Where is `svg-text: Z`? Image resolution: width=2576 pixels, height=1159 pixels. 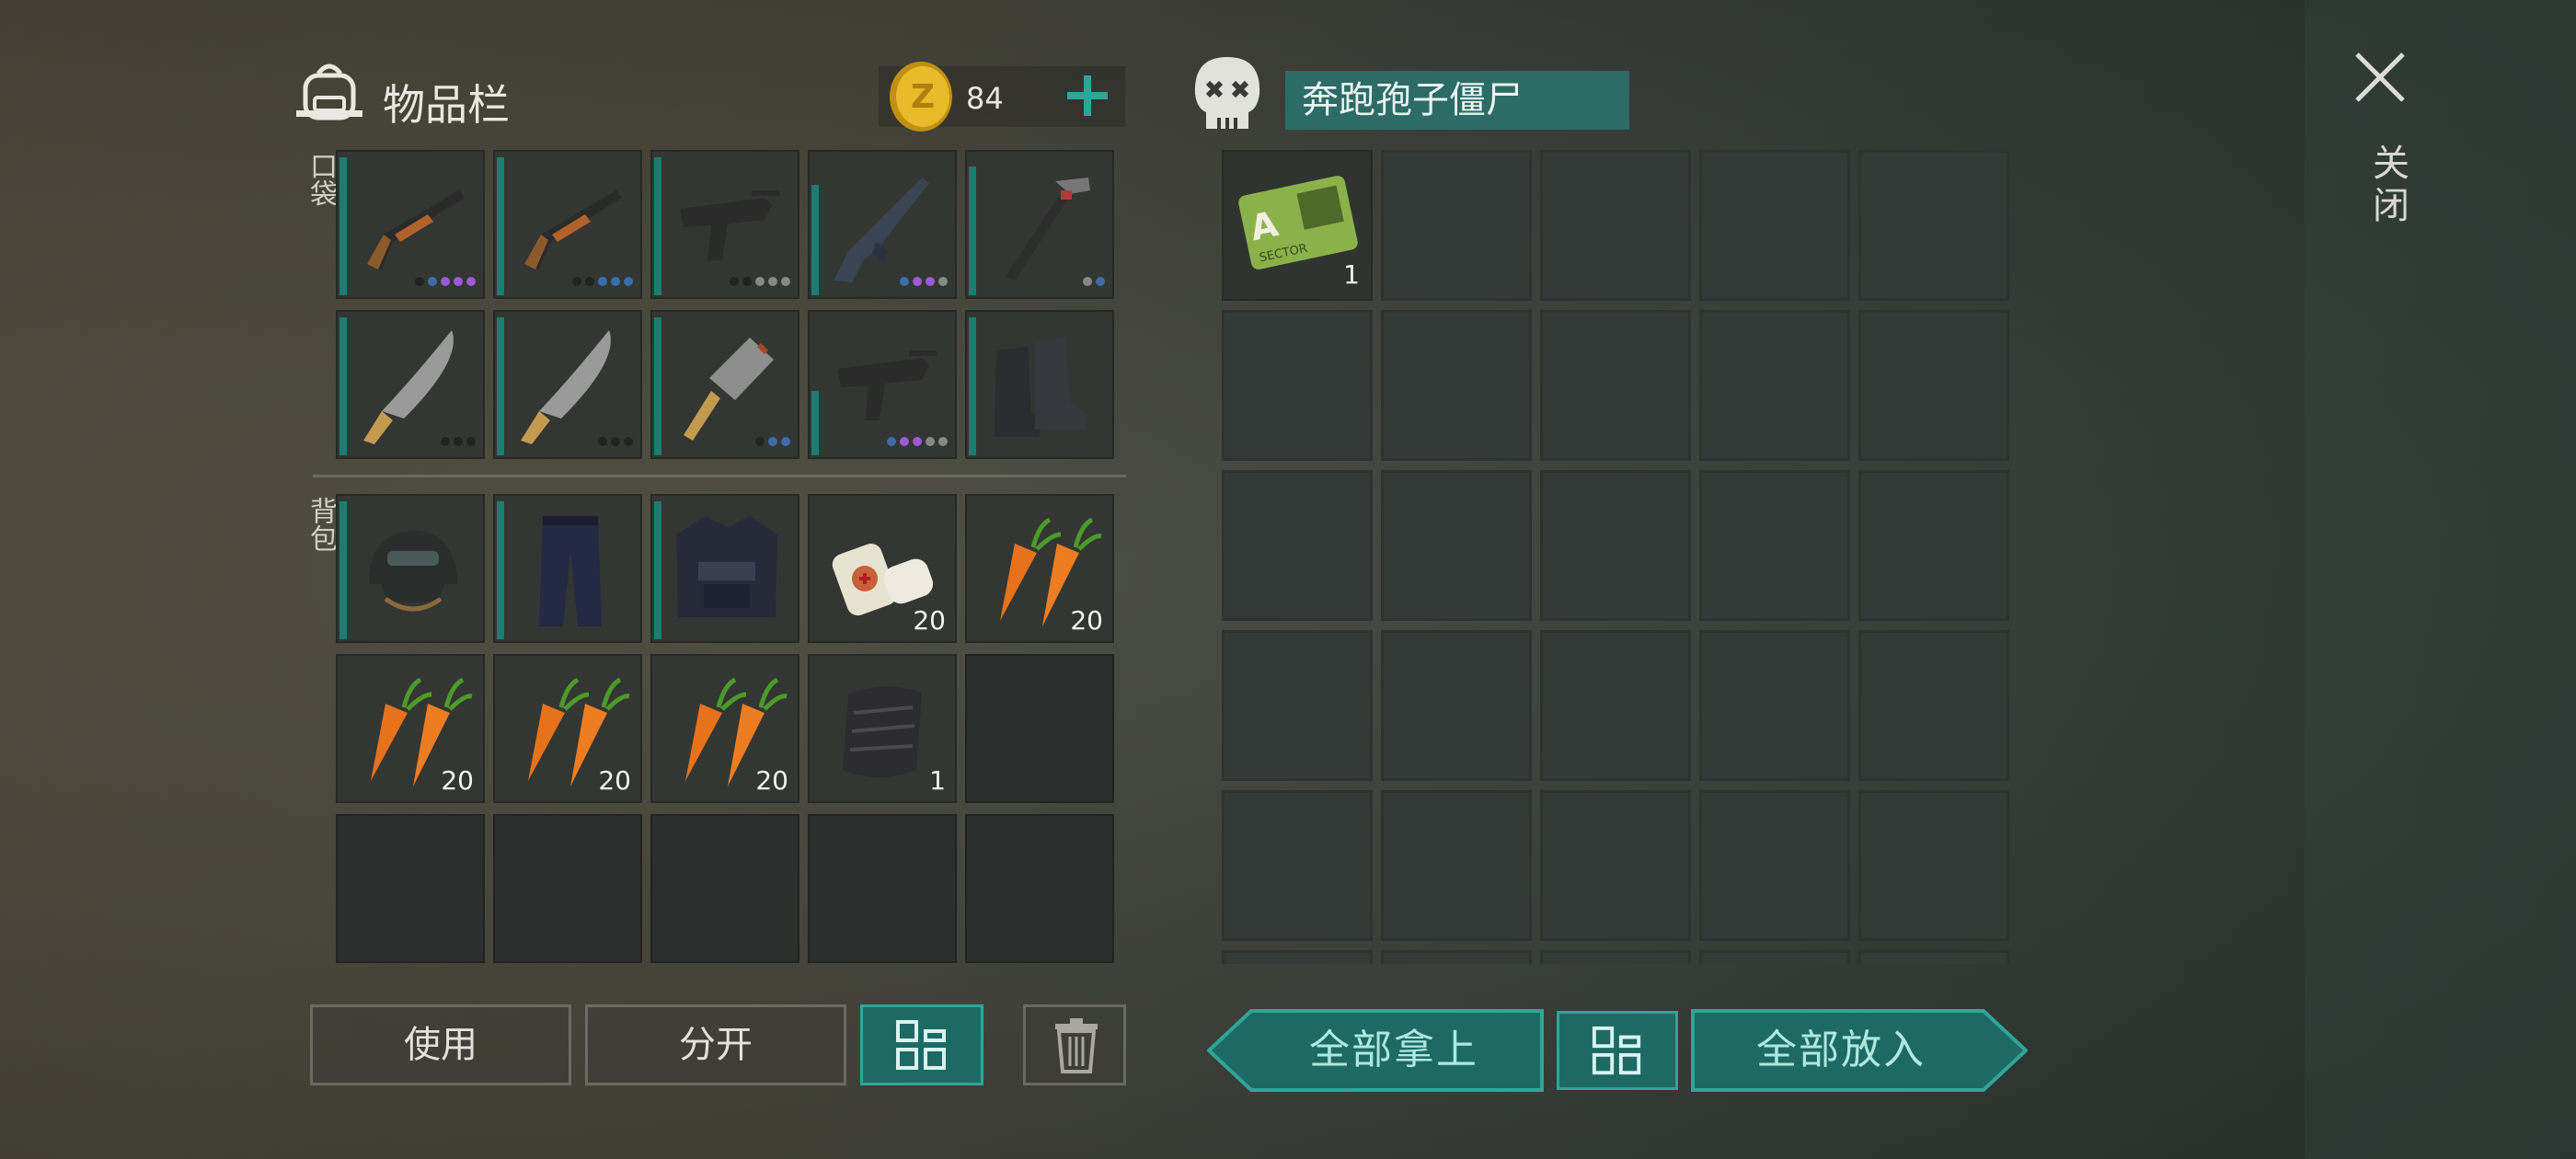 svg-text: Z is located at coordinates (923, 97).